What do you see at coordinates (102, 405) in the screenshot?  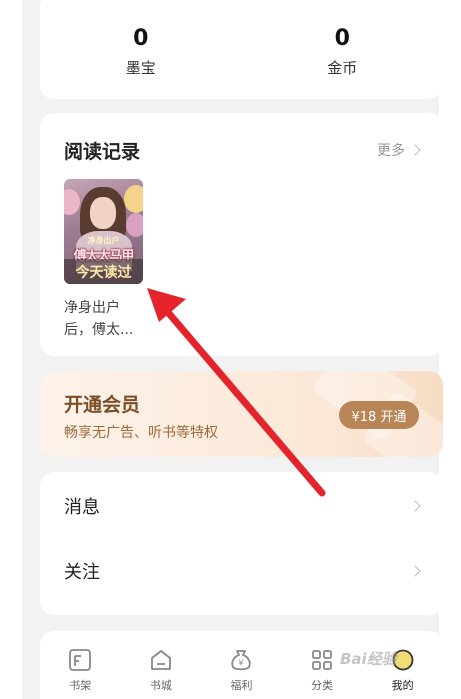 I see `vip-title: 开通会员` at bounding box center [102, 405].